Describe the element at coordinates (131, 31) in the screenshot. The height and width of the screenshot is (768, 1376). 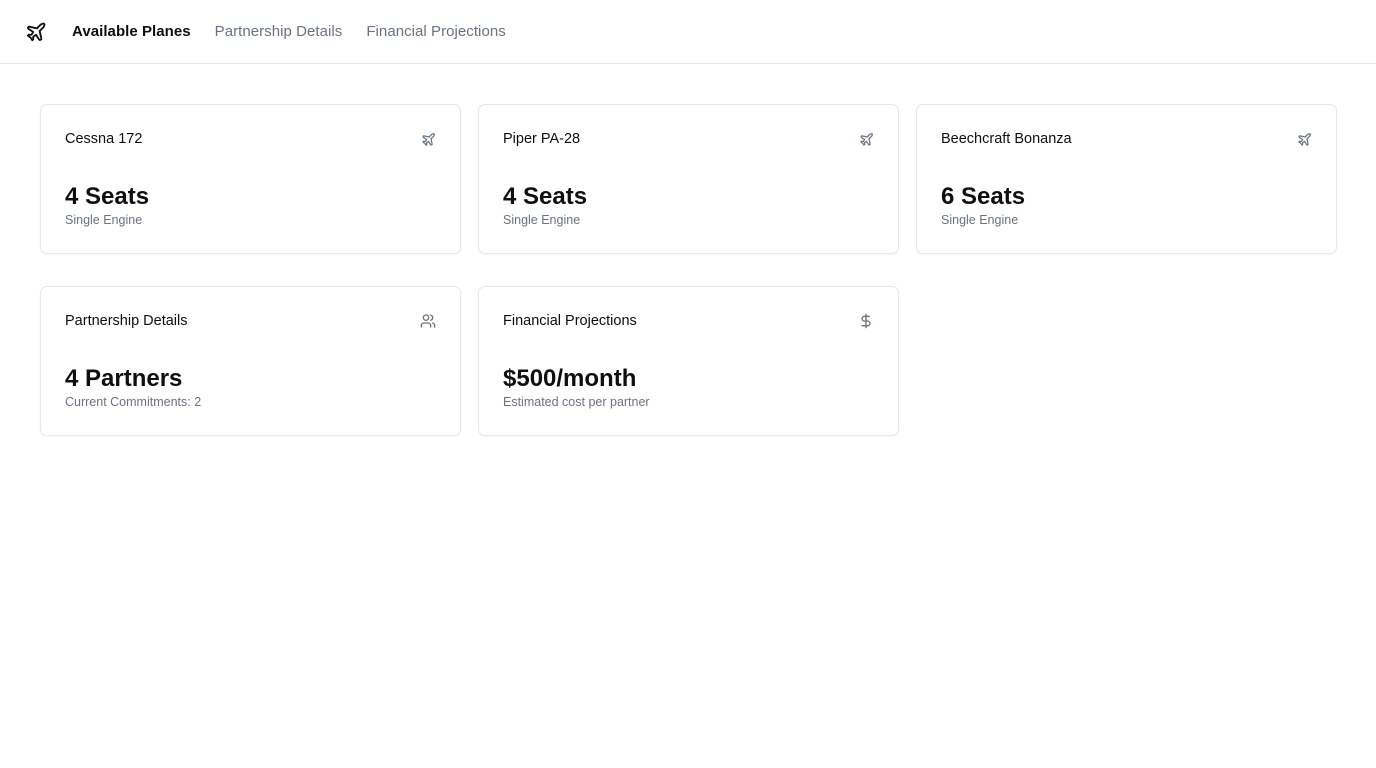
I see `nav-available-planes: Available Planes` at that location.